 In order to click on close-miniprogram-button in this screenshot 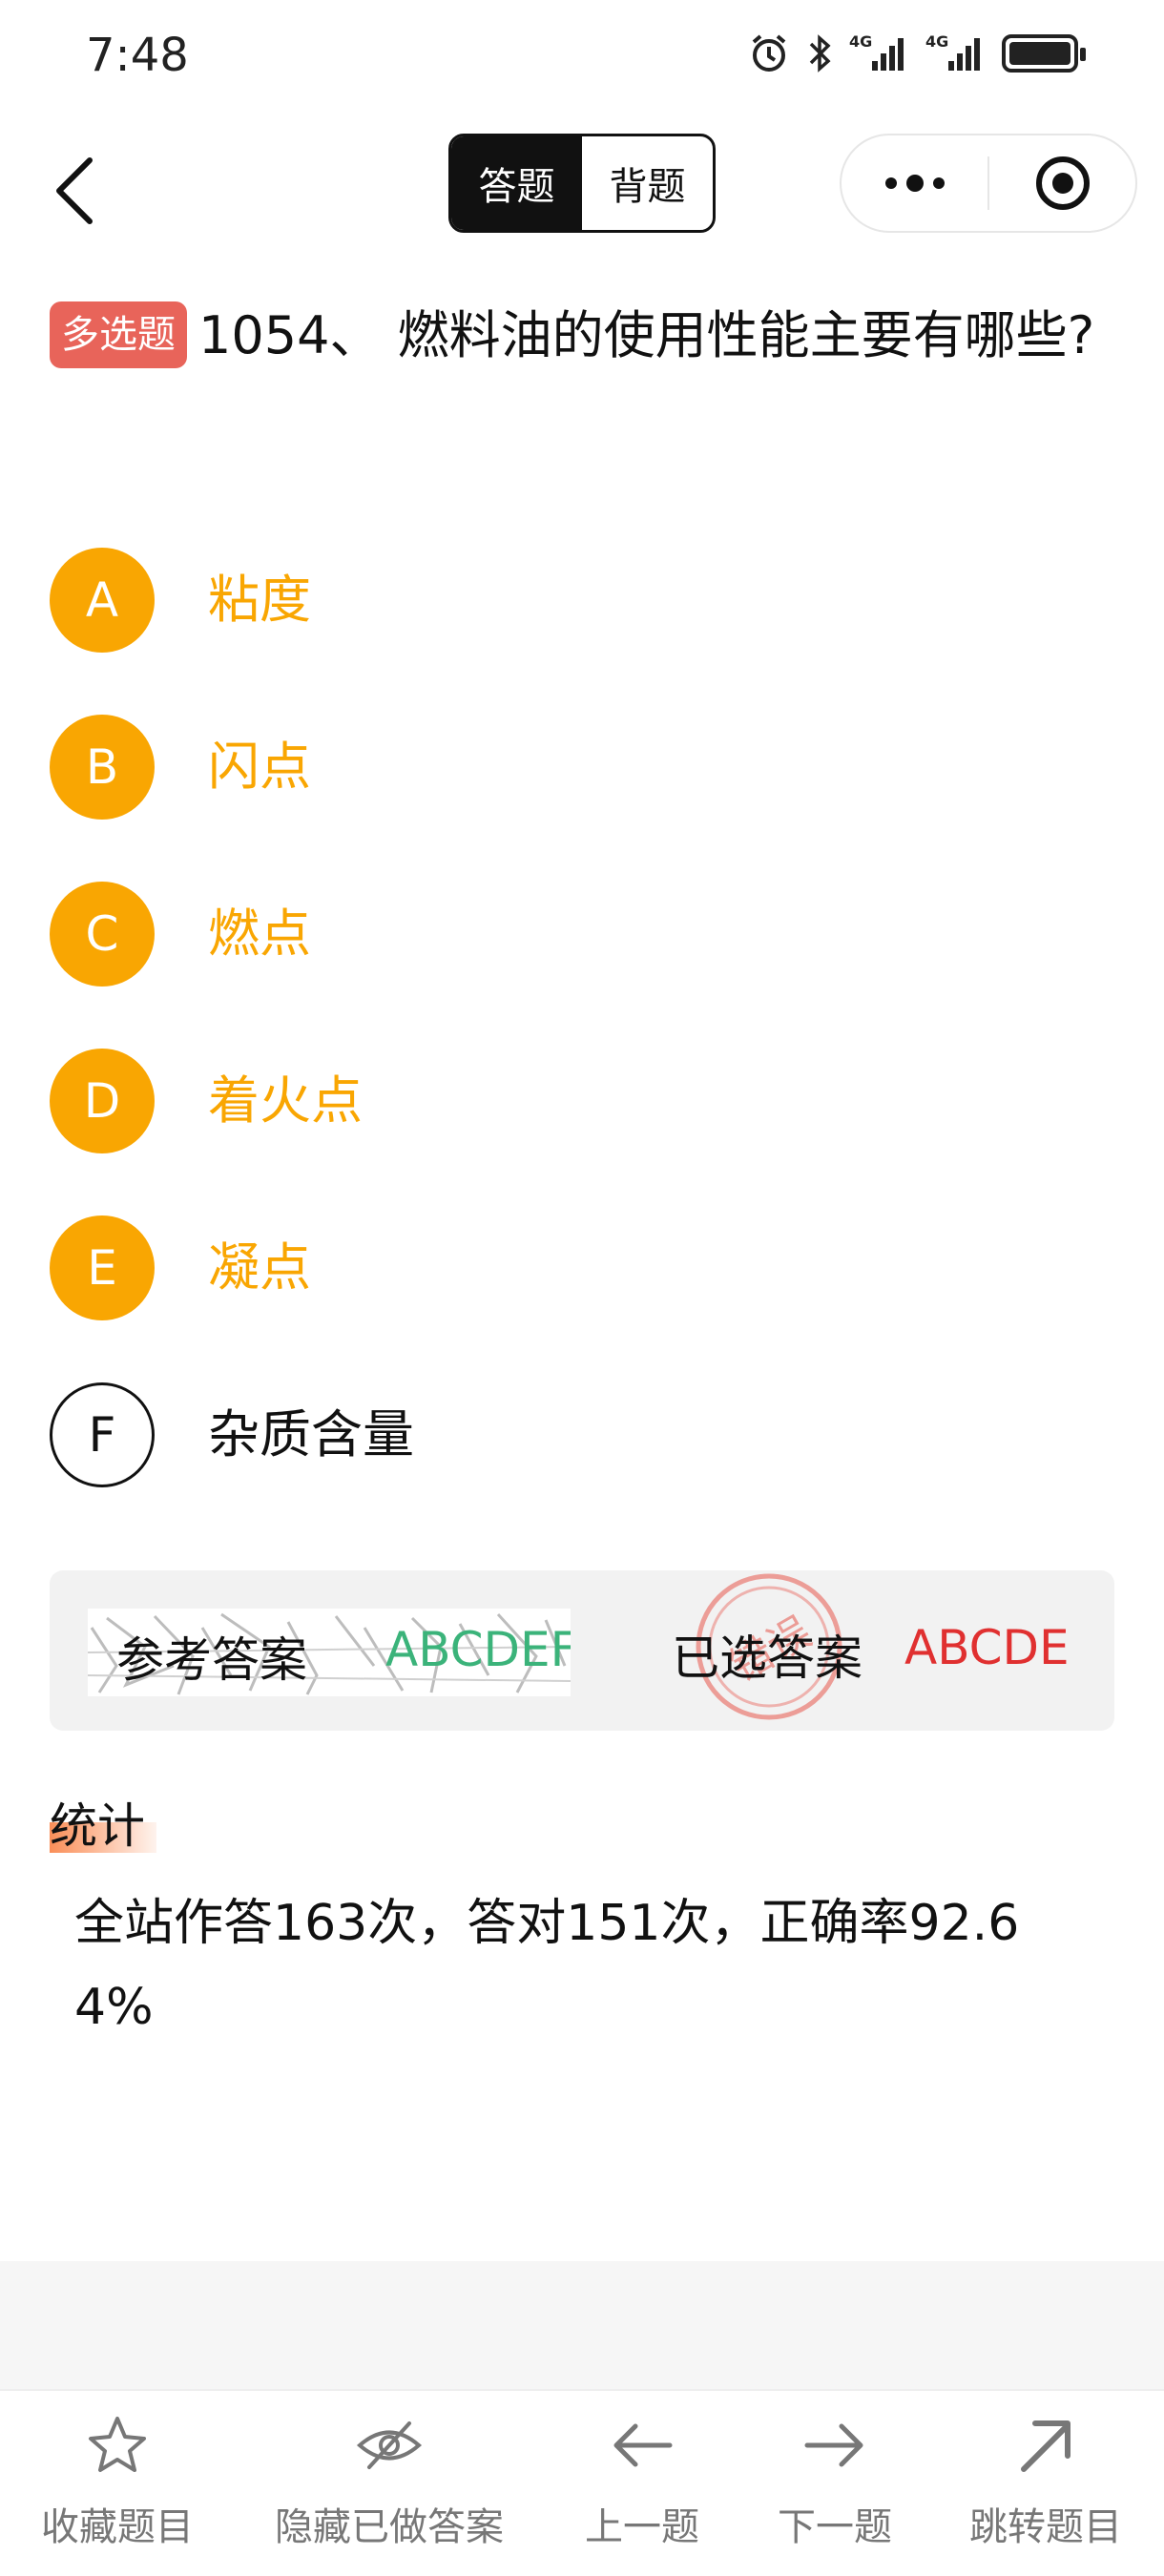, I will do `click(1062, 183)`.